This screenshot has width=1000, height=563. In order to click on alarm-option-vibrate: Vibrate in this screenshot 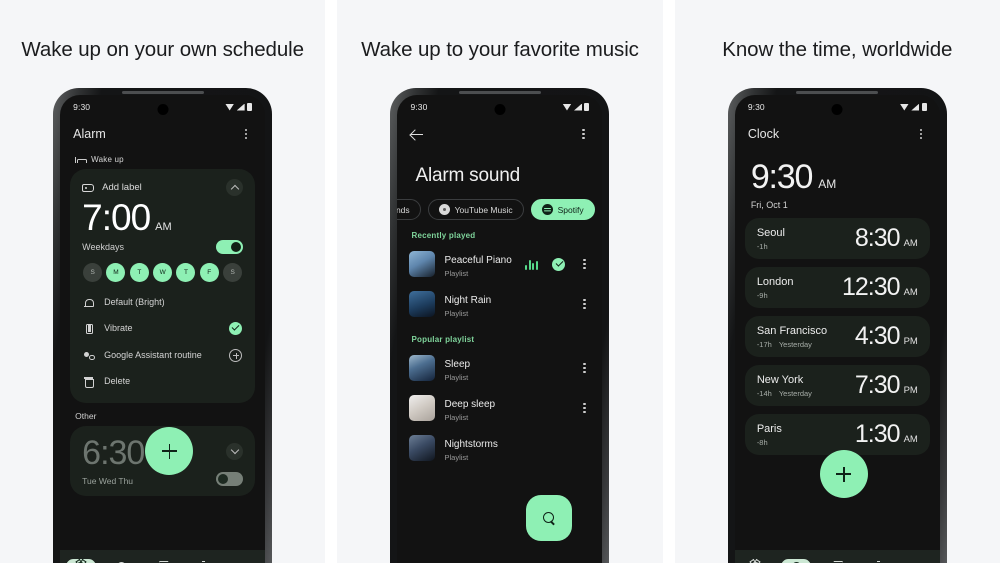, I will do `click(162, 328)`.